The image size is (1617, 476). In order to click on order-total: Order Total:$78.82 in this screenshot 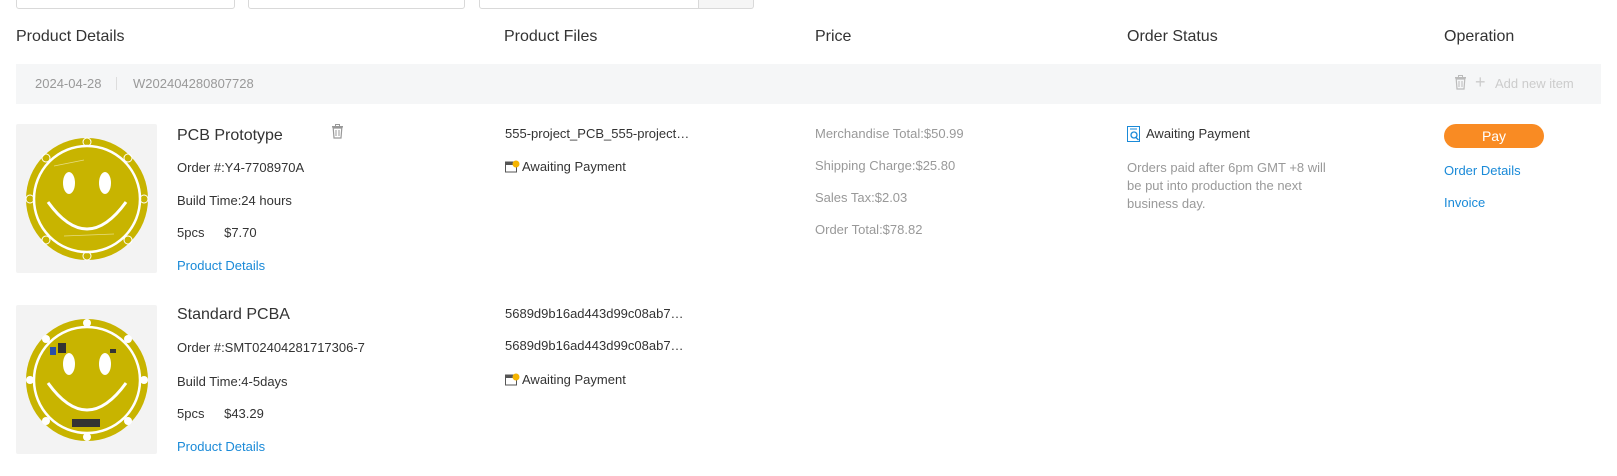, I will do `click(869, 229)`.